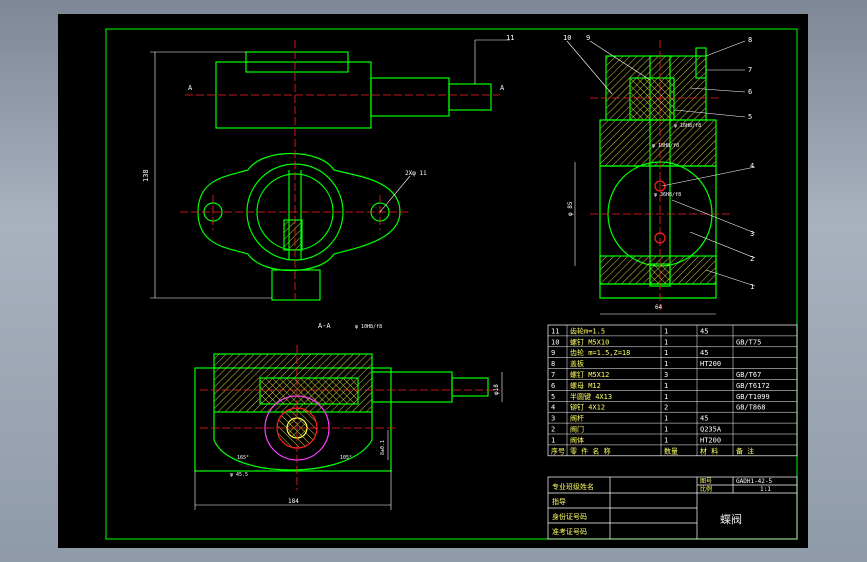  What do you see at coordinates (239, 475) in the screenshot?
I see `dim-45: φ 45.5` at bounding box center [239, 475].